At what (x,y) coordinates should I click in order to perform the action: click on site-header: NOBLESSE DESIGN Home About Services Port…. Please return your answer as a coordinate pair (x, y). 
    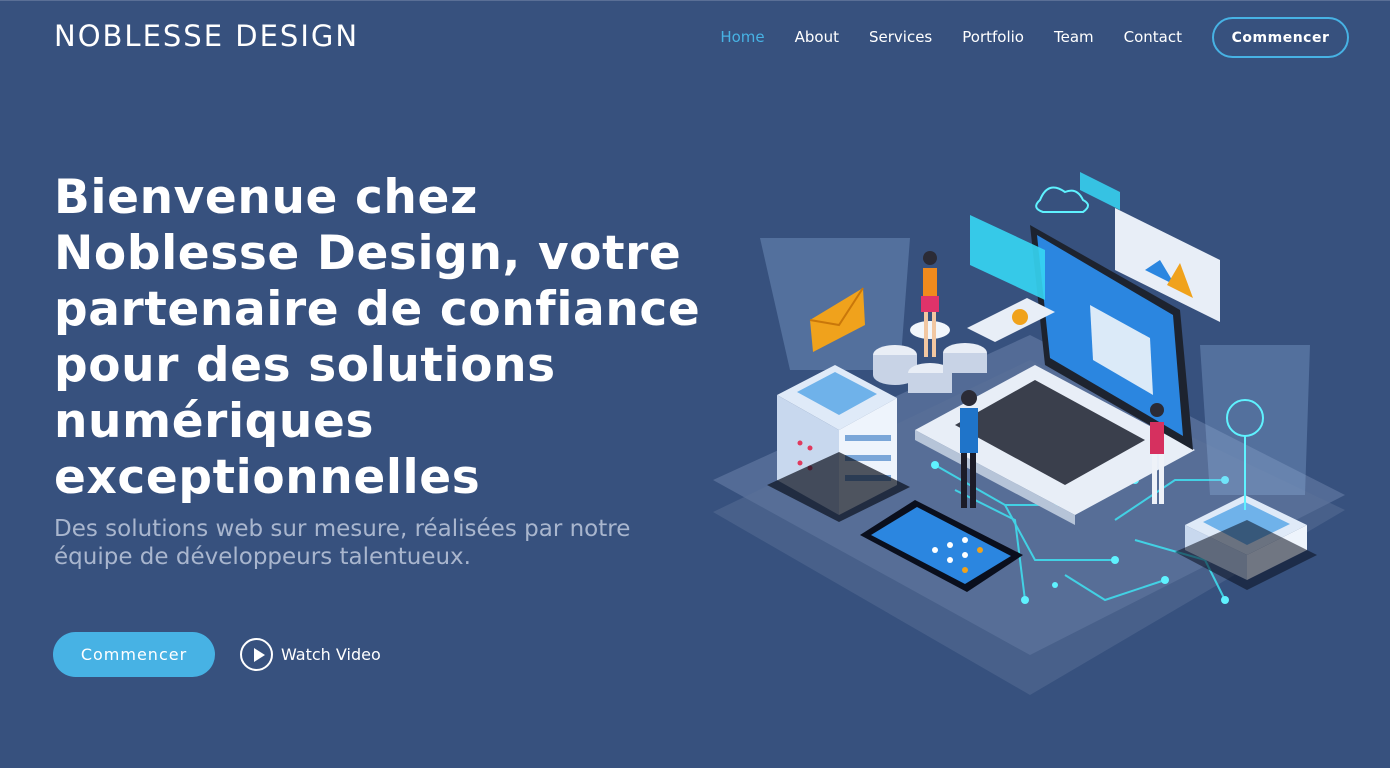
    Looking at the image, I should click on (695, 37).